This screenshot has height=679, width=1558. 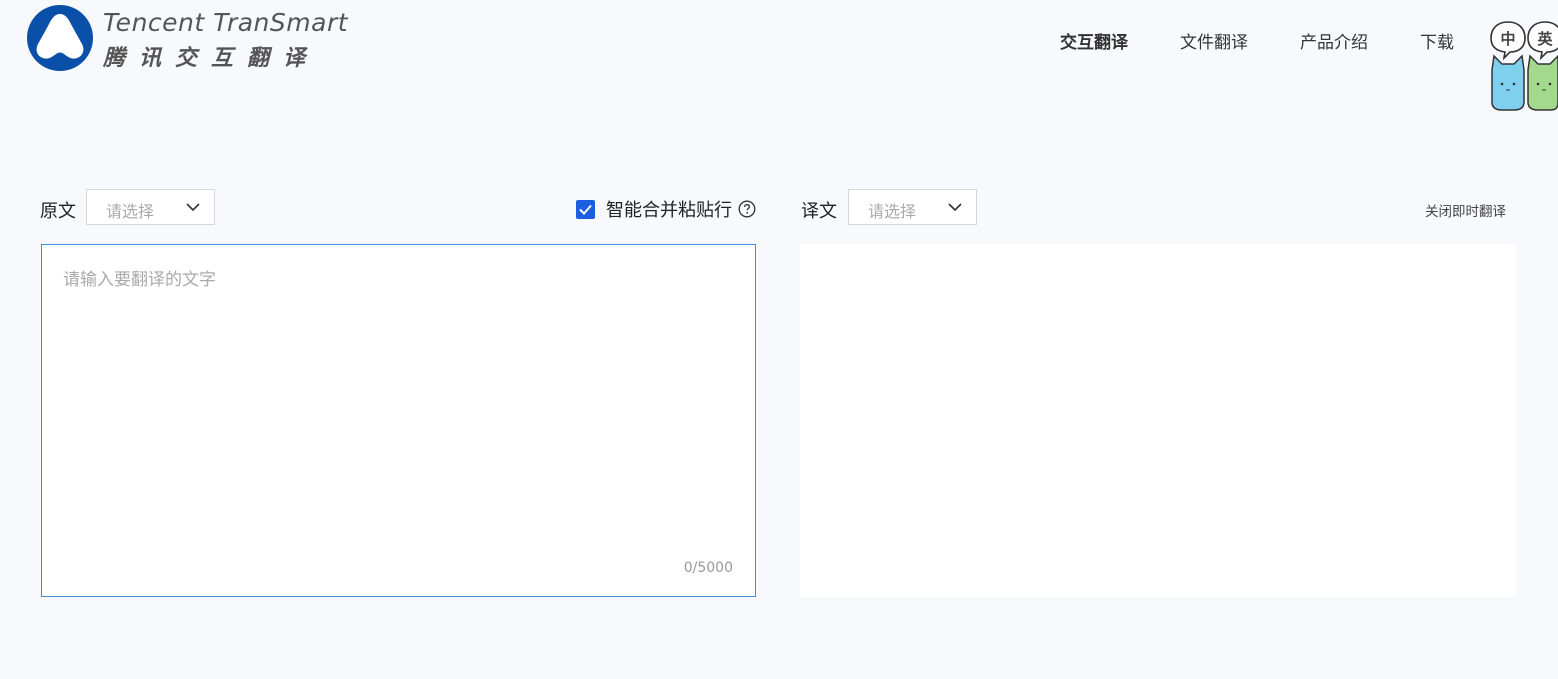 I want to click on mascot-bubble-cn: 中, so click(x=1507, y=39).